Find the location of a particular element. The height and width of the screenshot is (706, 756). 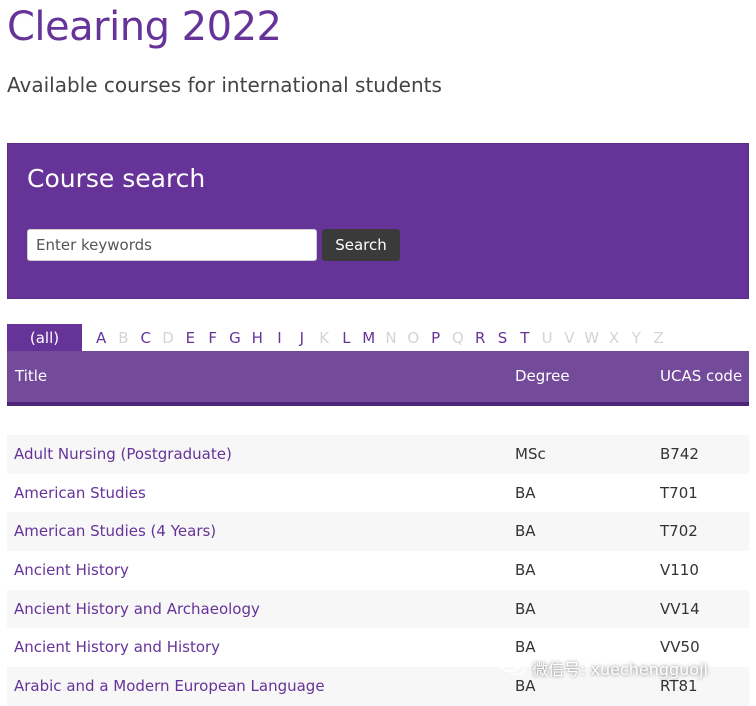

watermark-text: 微信号: xuechengguoji is located at coordinates (620, 669).